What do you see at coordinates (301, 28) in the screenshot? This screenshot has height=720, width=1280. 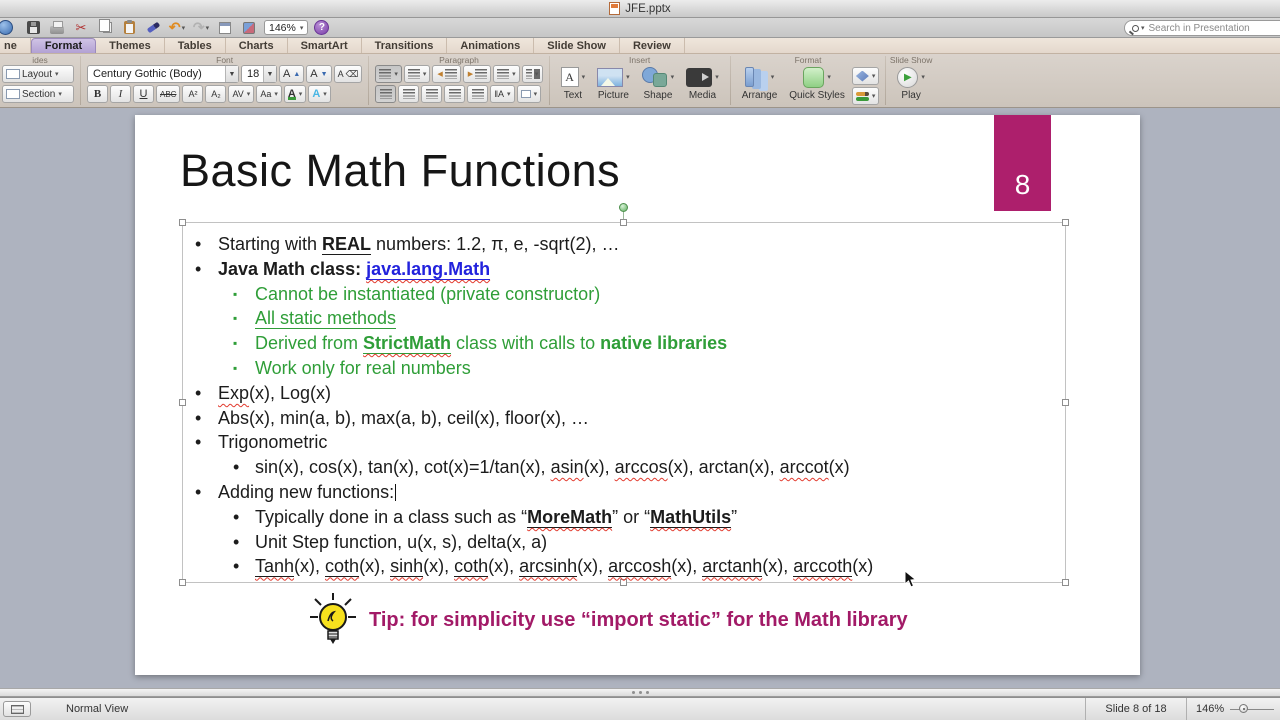 I see `chevron-down-icon: ▾` at bounding box center [301, 28].